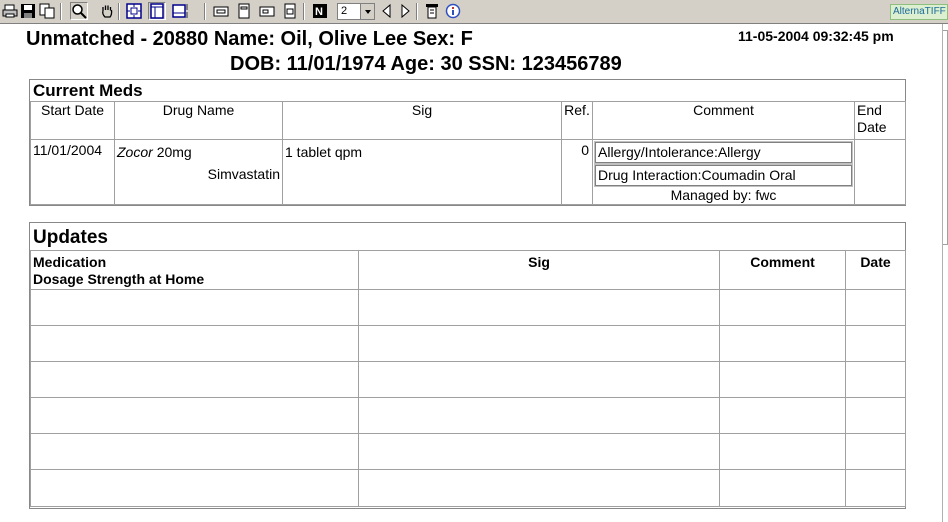 Image resolution: width=948 pixels, height=522 pixels. I want to click on col-sig: Sig, so click(422, 120).